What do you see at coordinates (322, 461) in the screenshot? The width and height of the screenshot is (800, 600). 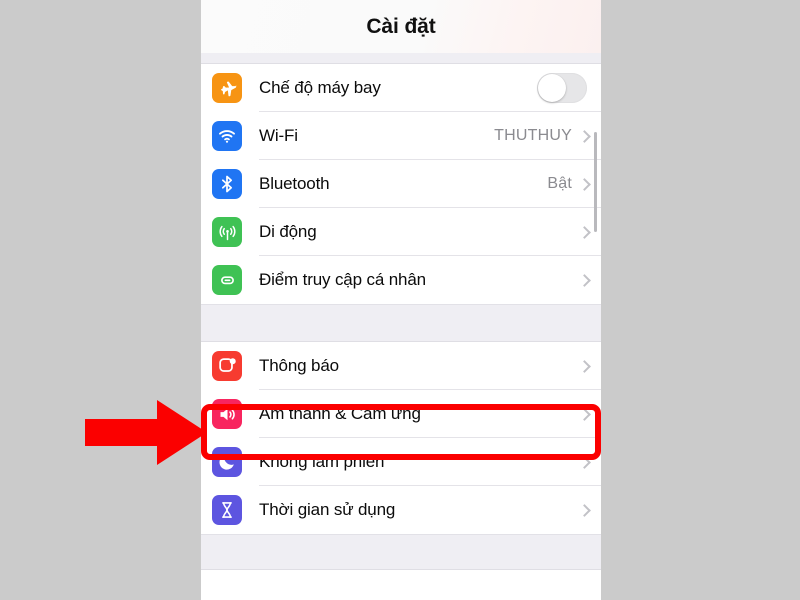 I see `settings-row-label: Không làm phiền` at bounding box center [322, 461].